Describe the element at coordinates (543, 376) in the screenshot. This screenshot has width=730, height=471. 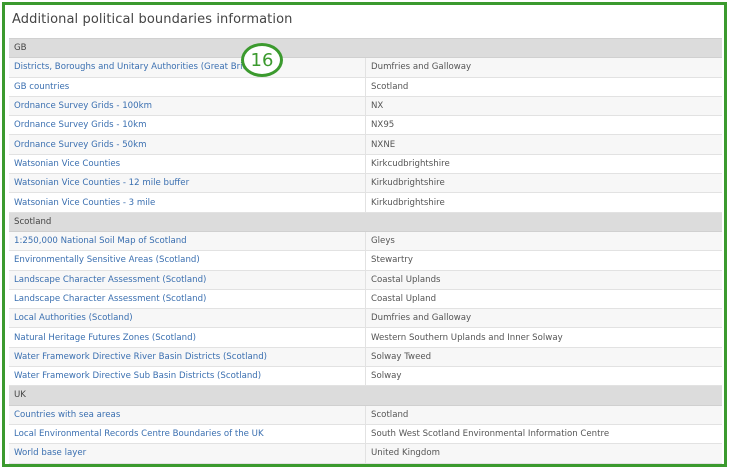
I see `boundary-value: Solway` at that location.